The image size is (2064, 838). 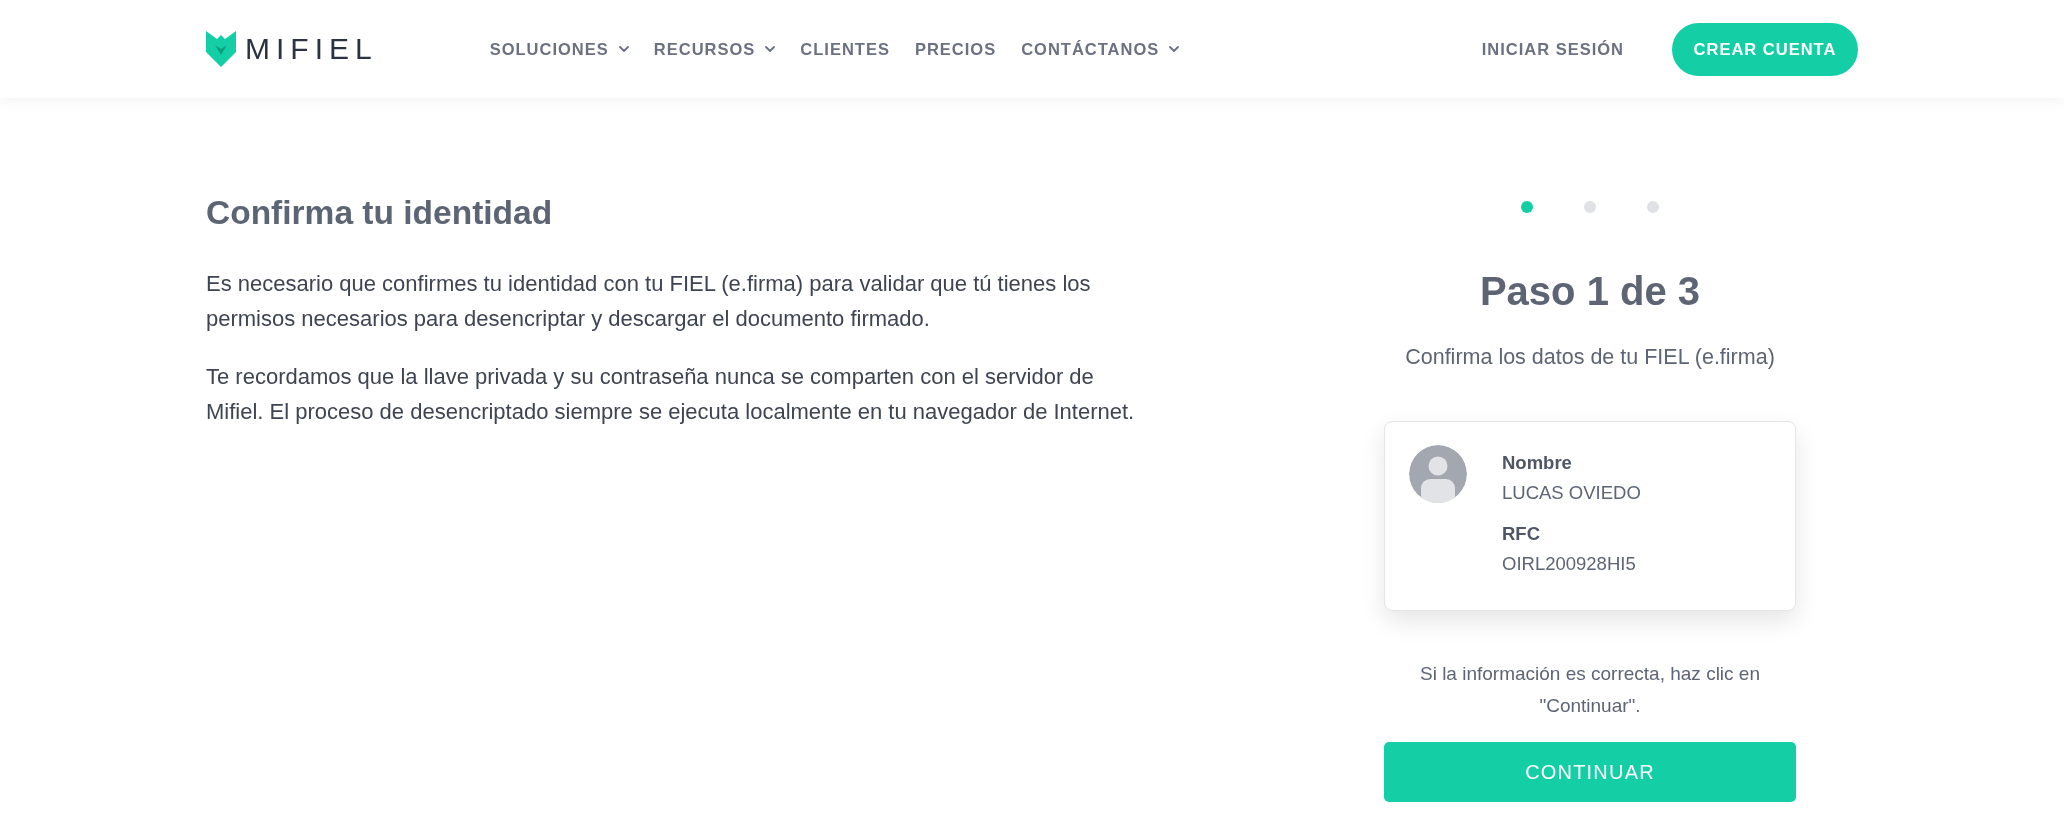 I want to click on nav-link: RECURSOS, so click(x=714, y=49).